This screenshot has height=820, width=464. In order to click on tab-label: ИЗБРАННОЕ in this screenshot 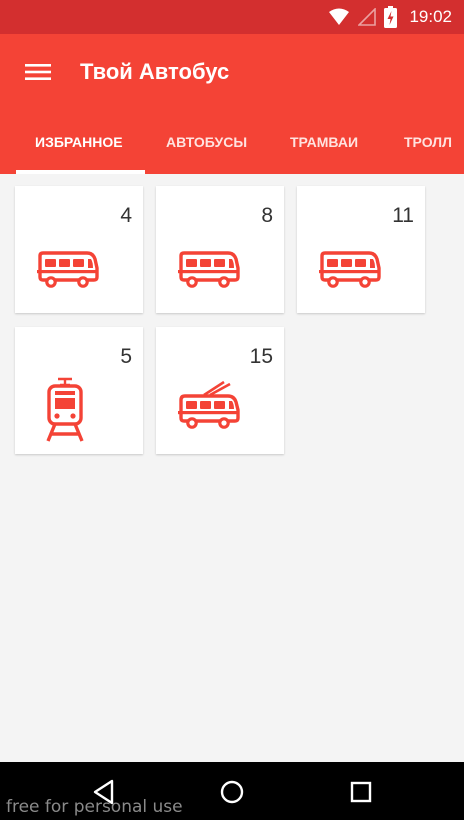, I will do `click(79, 142)`.